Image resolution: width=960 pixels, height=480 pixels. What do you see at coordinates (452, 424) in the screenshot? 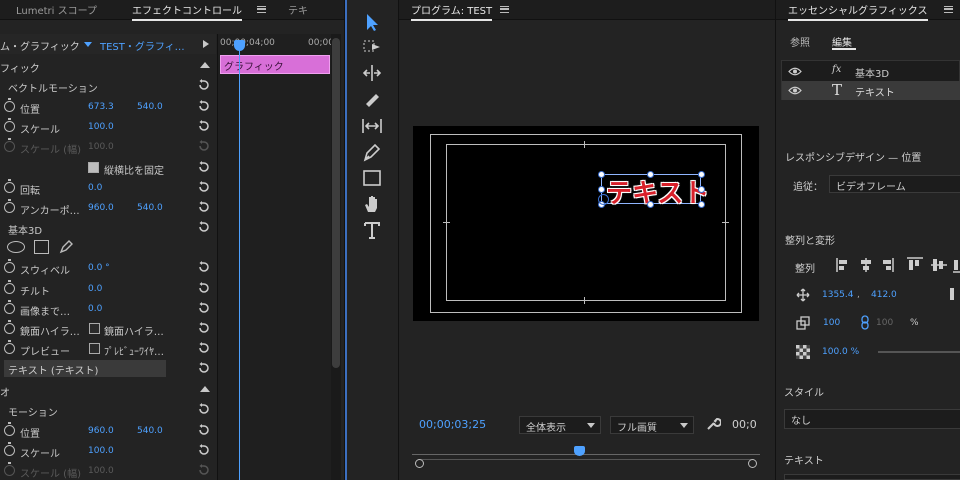
I see `playhead-timecode: 00;00;03;25` at bounding box center [452, 424].